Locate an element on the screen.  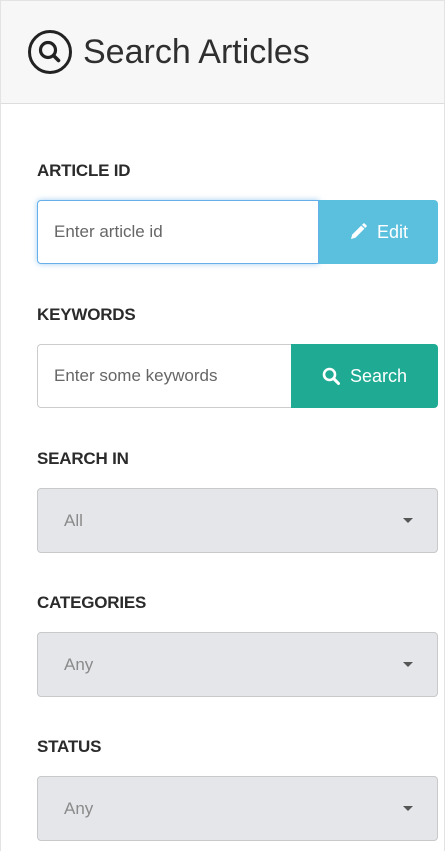
search-in-select: All is located at coordinates (237, 520).